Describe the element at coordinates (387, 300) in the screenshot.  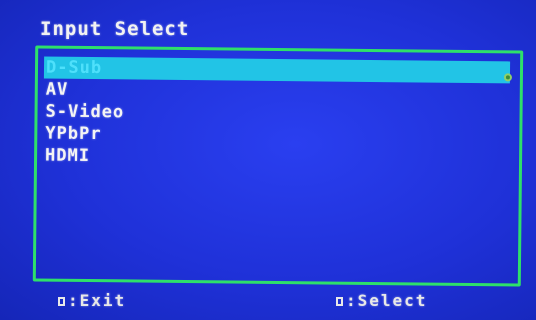
I see `select-label: :Select` at that location.